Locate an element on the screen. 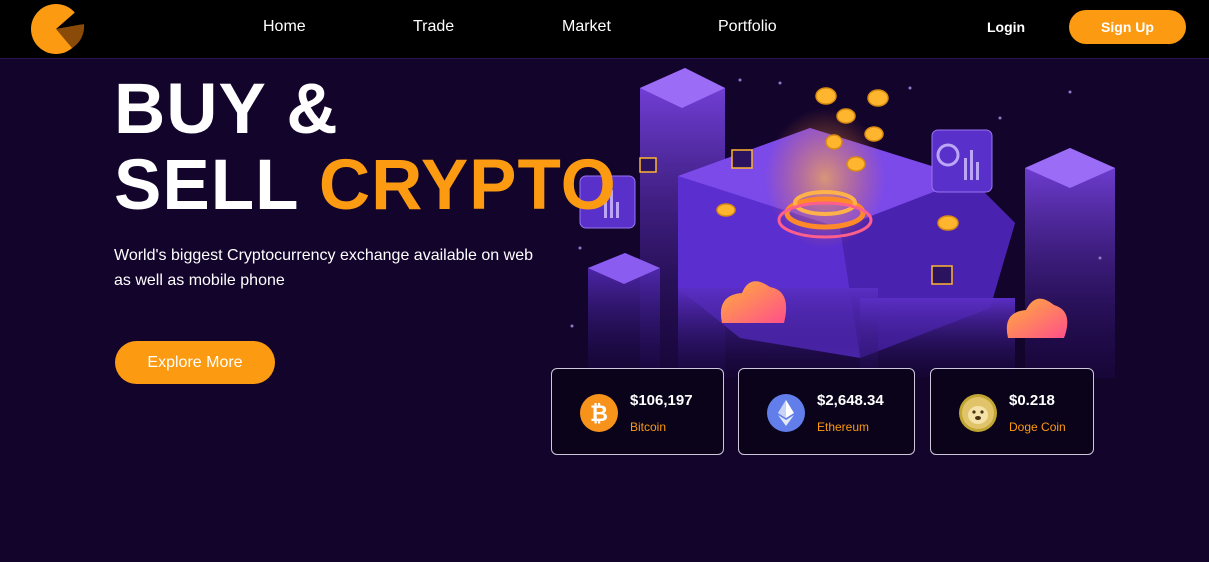 The width and height of the screenshot is (1209, 562). hero-title-line2: SELL CRYPTO is located at coordinates (365, 186).